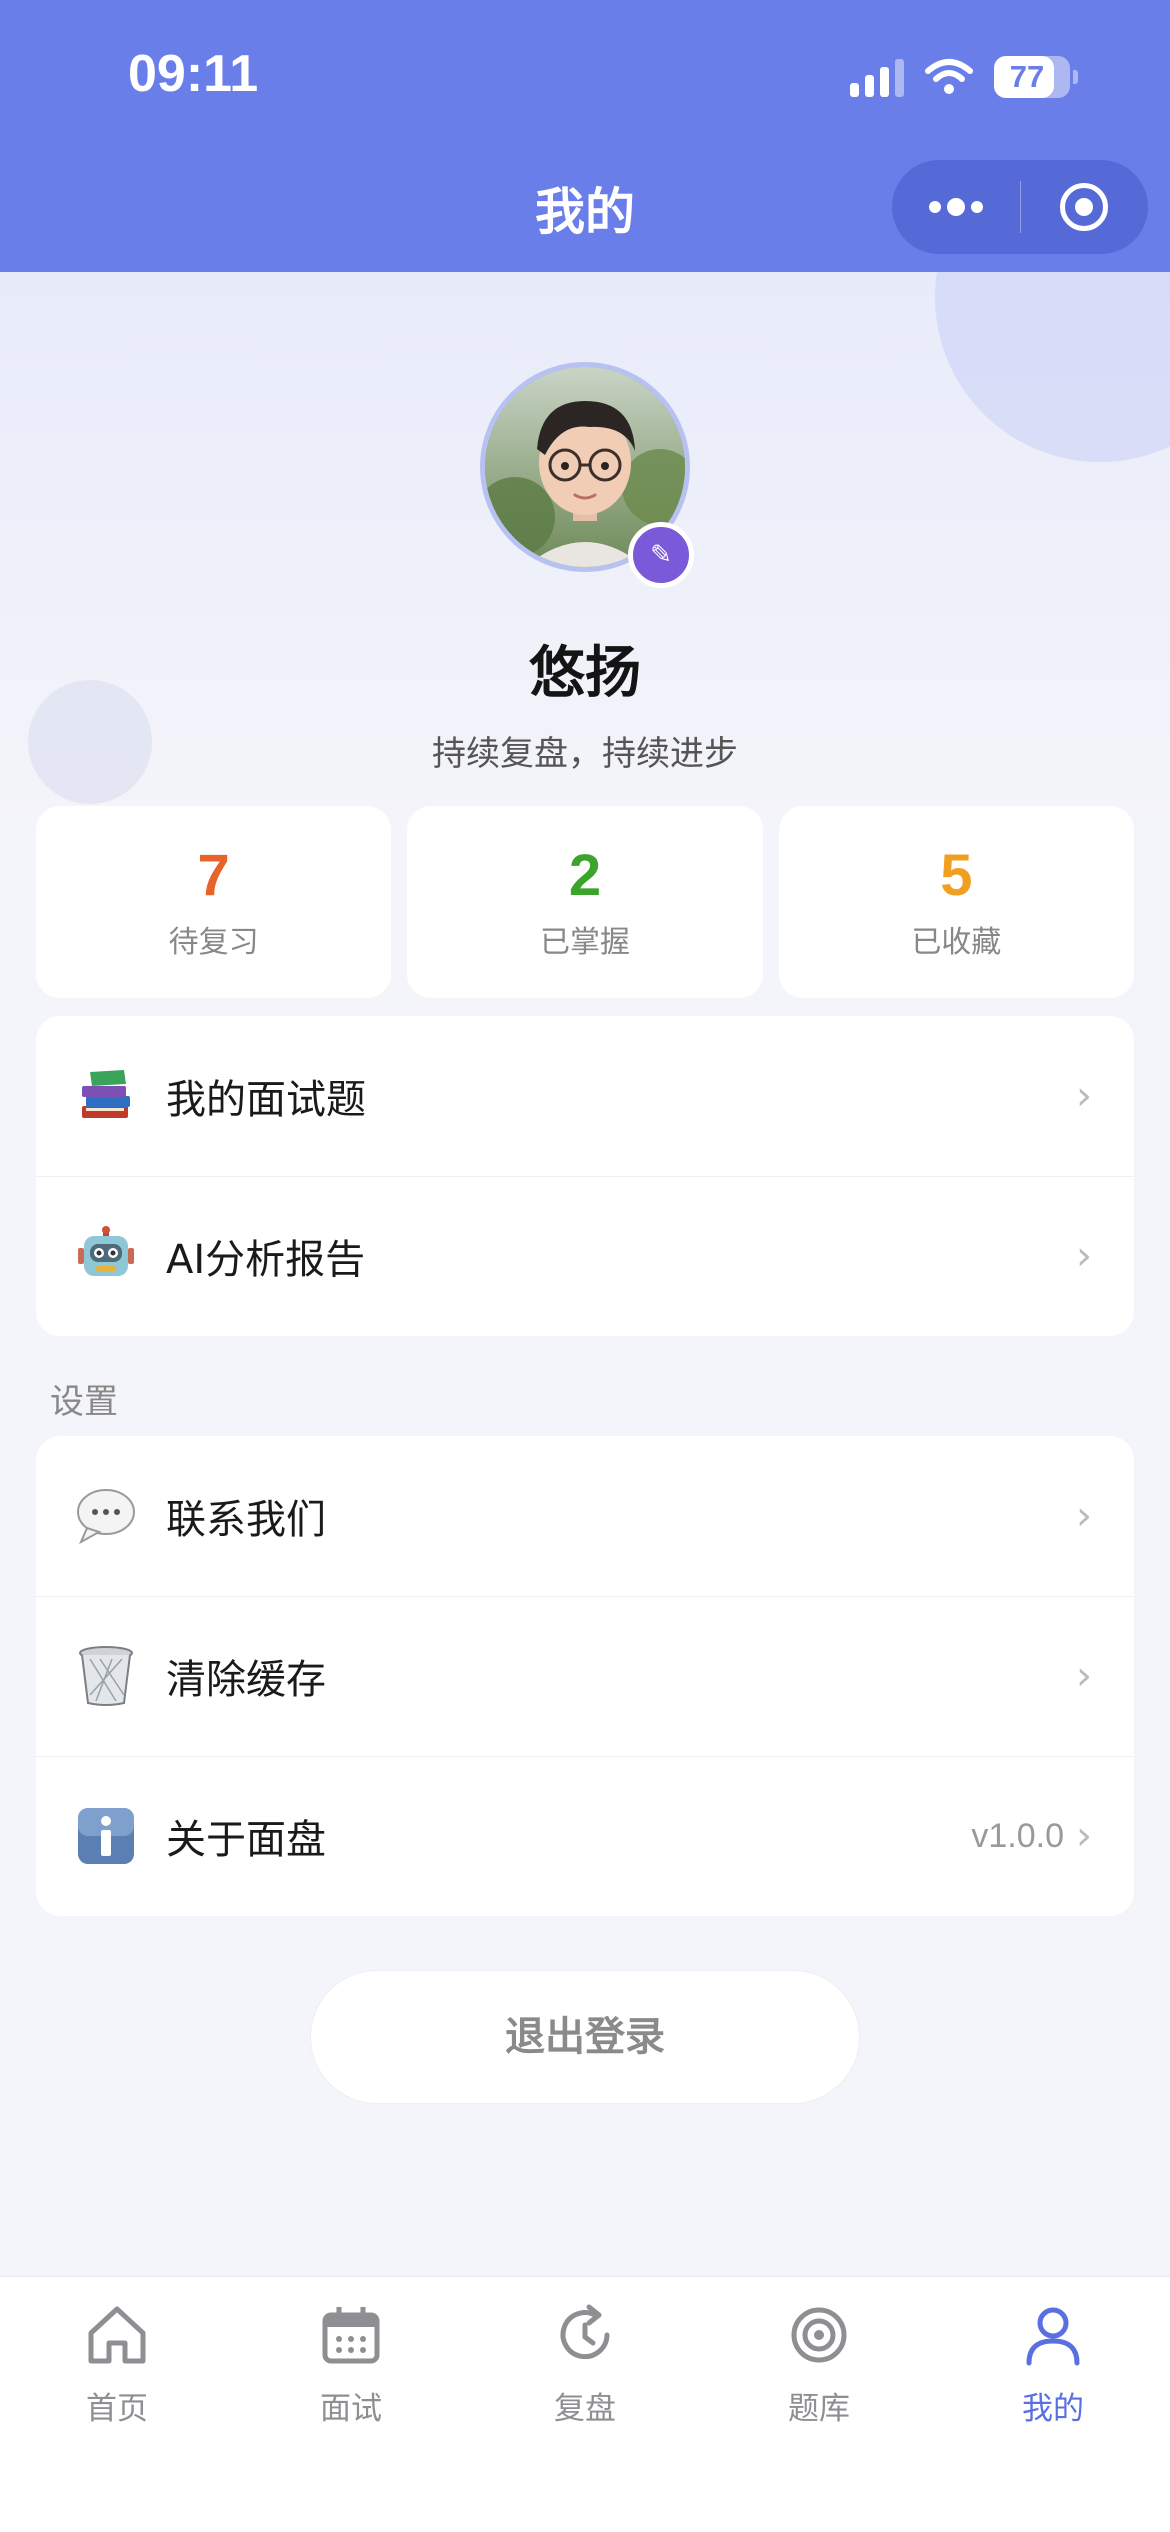  What do you see at coordinates (585, 1256) in the screenshot?
I see `menu-item-ai-report: AI分析报告 ›` at bounding box center [585, 1256].